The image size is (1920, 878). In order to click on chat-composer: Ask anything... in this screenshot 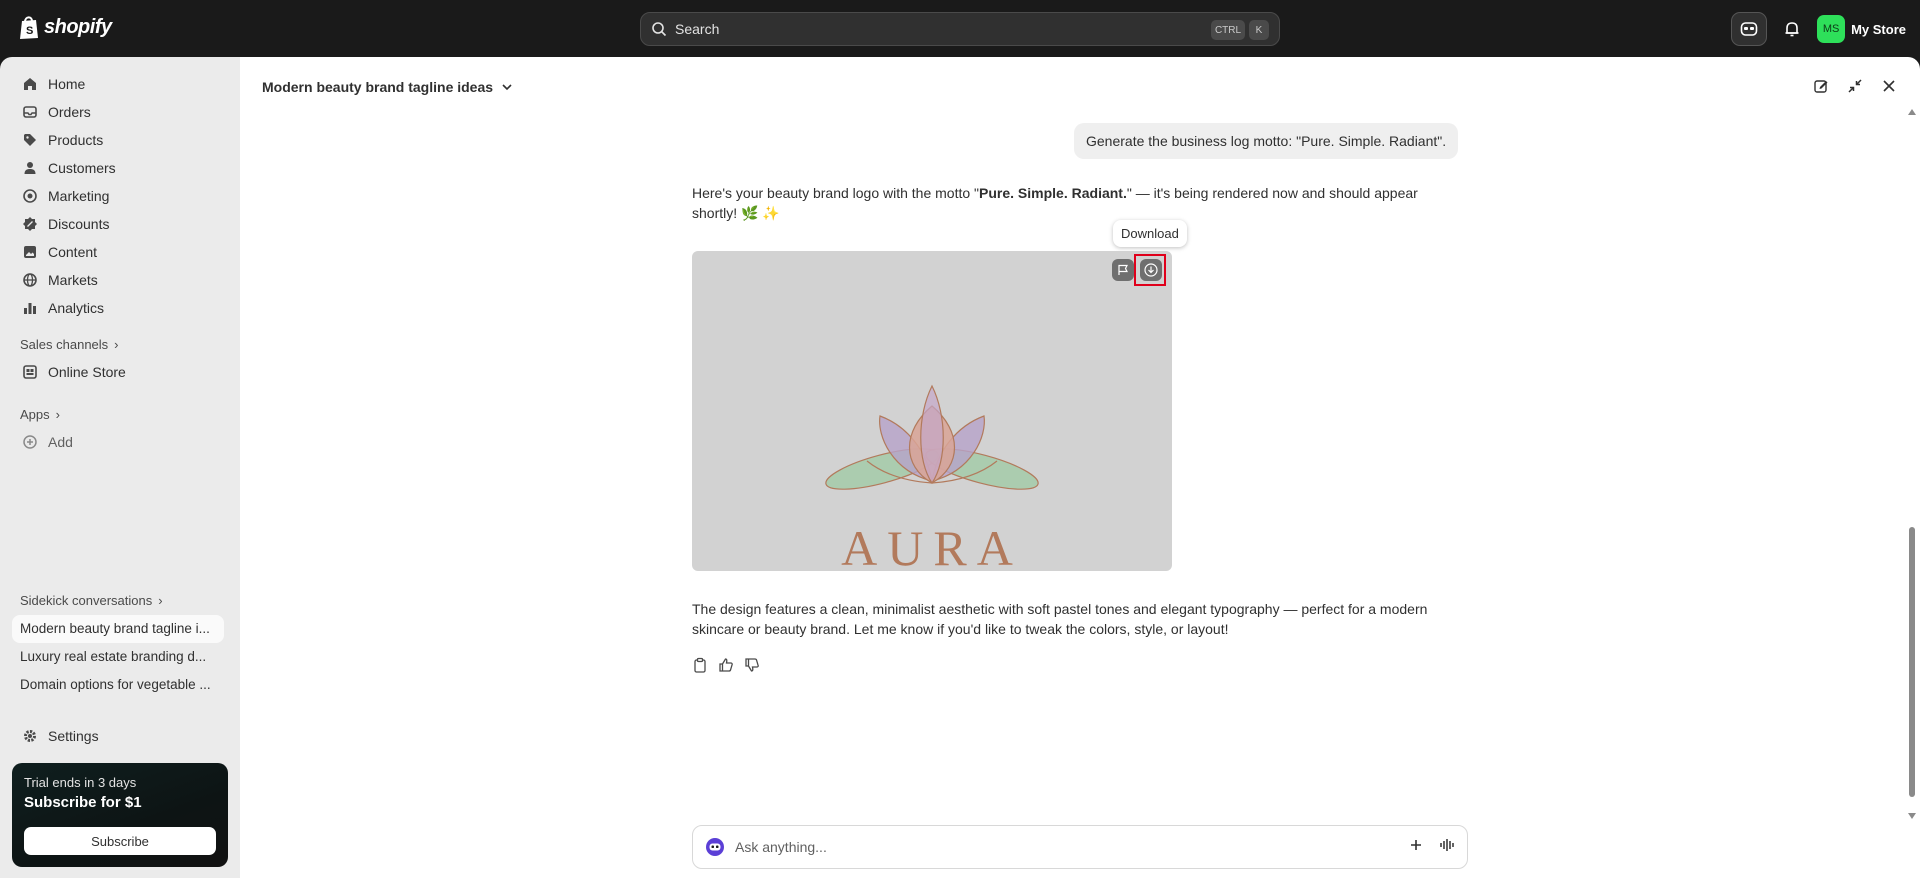, I will do `click(1080, 847)`.